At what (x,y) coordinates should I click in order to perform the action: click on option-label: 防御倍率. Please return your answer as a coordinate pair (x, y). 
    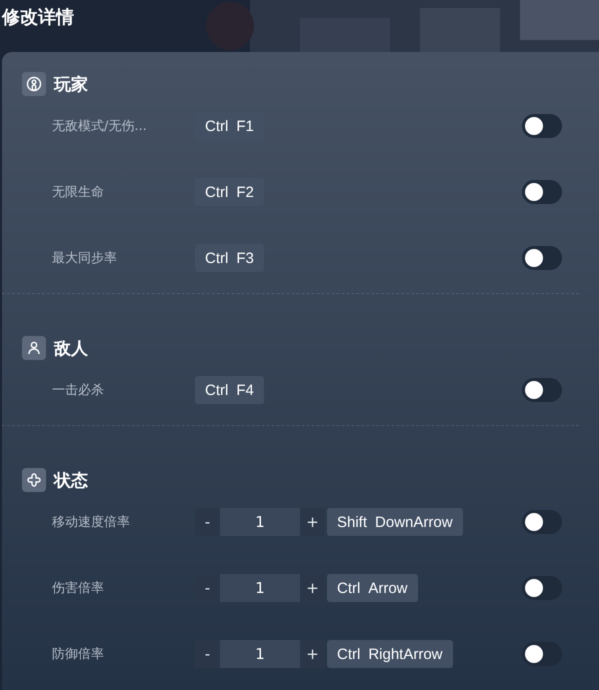
    Looking at the image, I should click on (78, 654).